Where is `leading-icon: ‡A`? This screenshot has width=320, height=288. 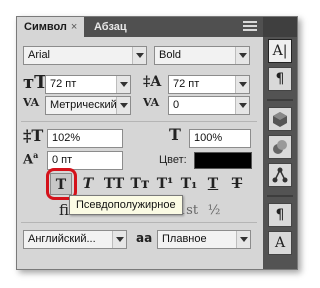 leading-icon: ‡A is located at coordinates (152, 82).